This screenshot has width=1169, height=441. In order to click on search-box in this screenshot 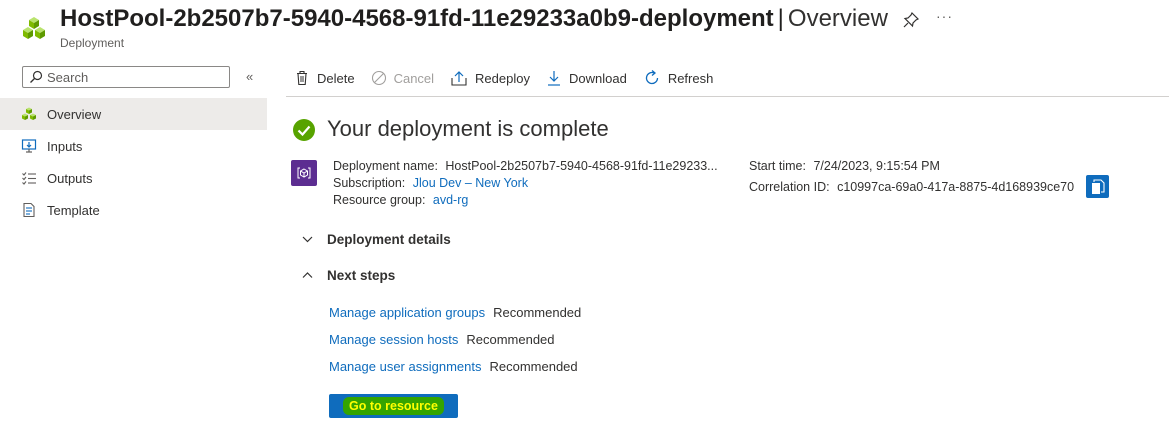, I will do `click(126, 77)`.